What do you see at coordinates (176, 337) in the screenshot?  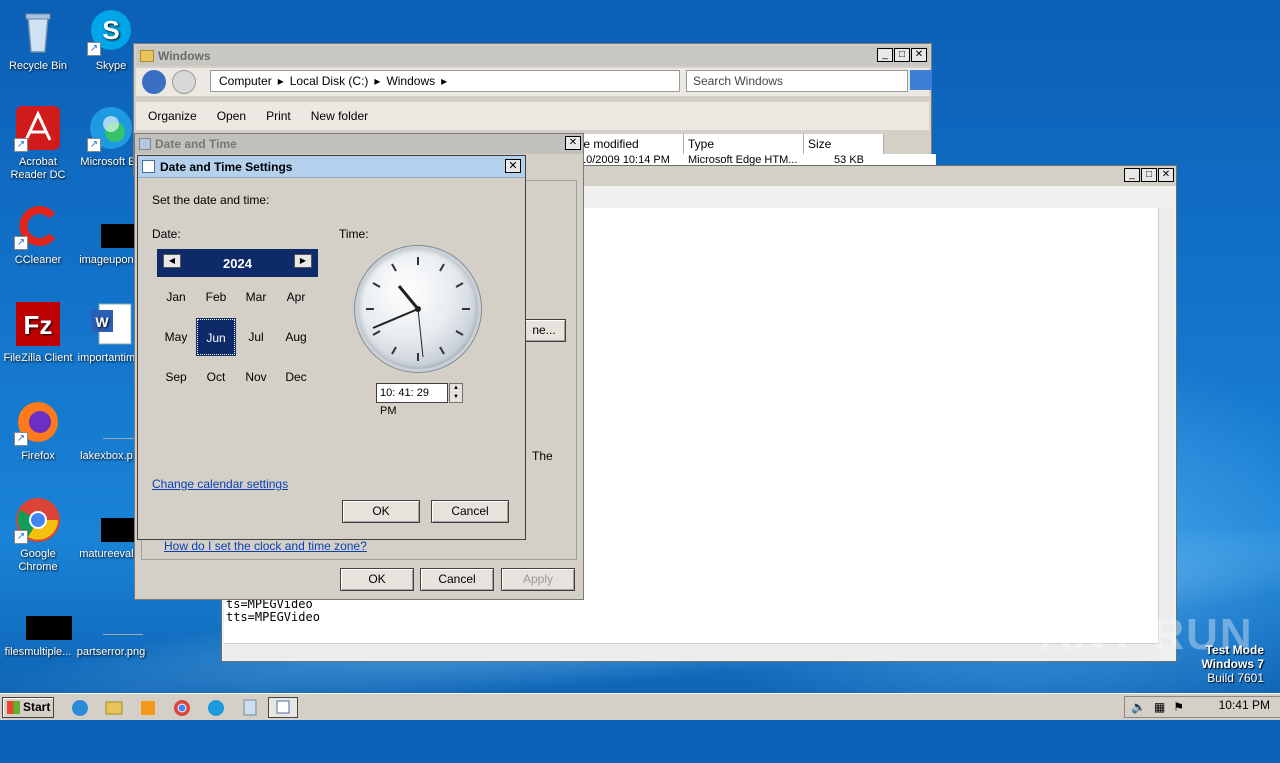 I see `month-may: May` at bounding box center [176, 337].